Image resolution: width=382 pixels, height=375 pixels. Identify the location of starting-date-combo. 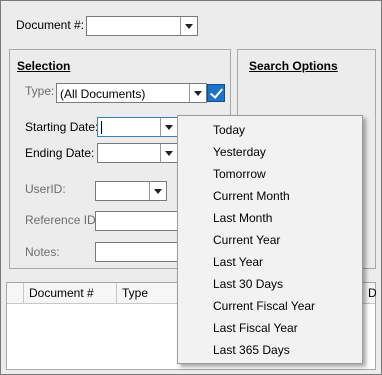
(137, 127).